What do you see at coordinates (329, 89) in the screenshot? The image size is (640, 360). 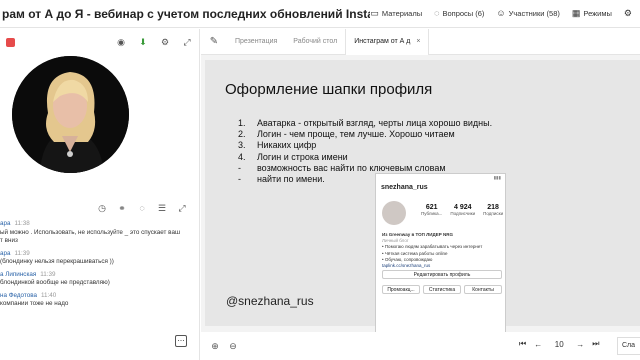 I see `slide-title: Оформление шапки профиля` at bounding box center [329, 89].